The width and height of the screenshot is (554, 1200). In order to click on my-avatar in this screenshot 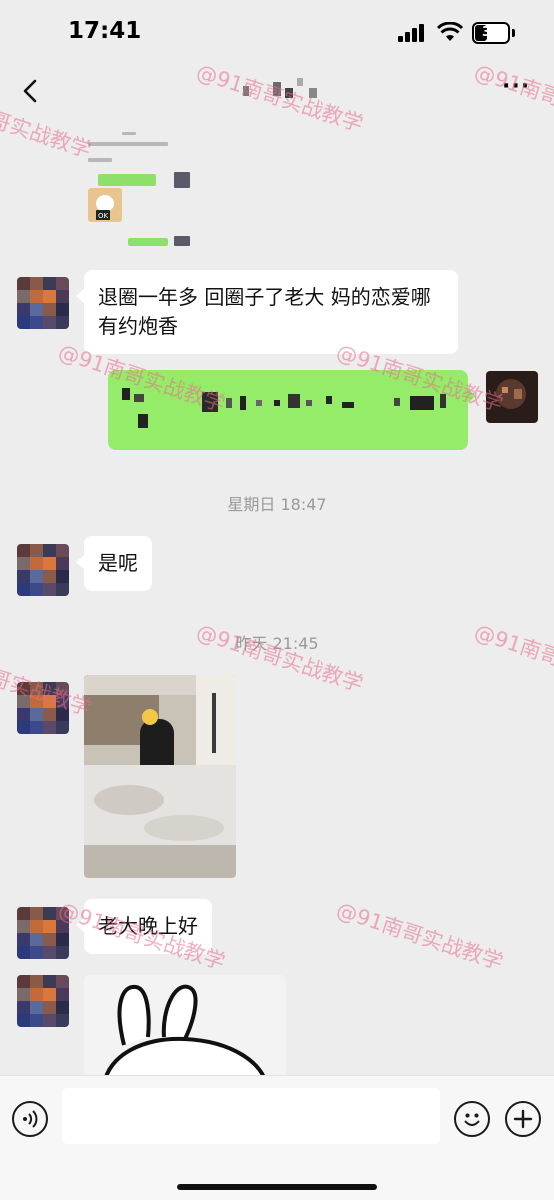, I will do `click(512, 397)`.